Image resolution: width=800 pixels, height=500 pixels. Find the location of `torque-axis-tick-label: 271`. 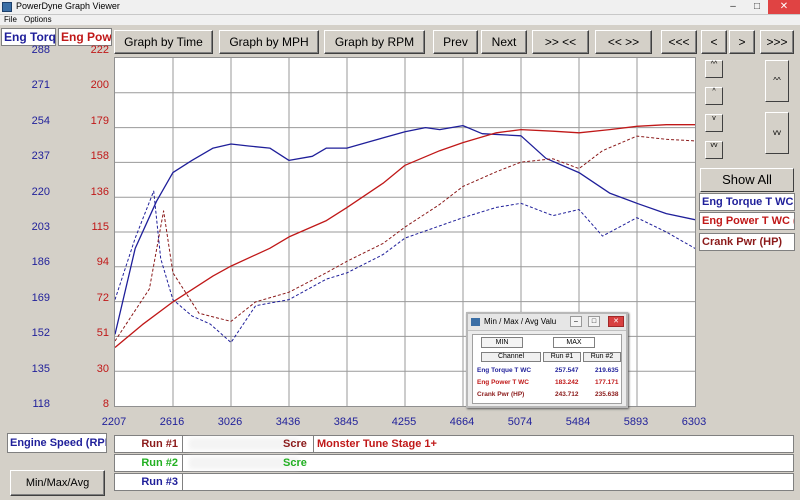

torque-axis-tick-label: 271 is located at coordinates (40, 85).